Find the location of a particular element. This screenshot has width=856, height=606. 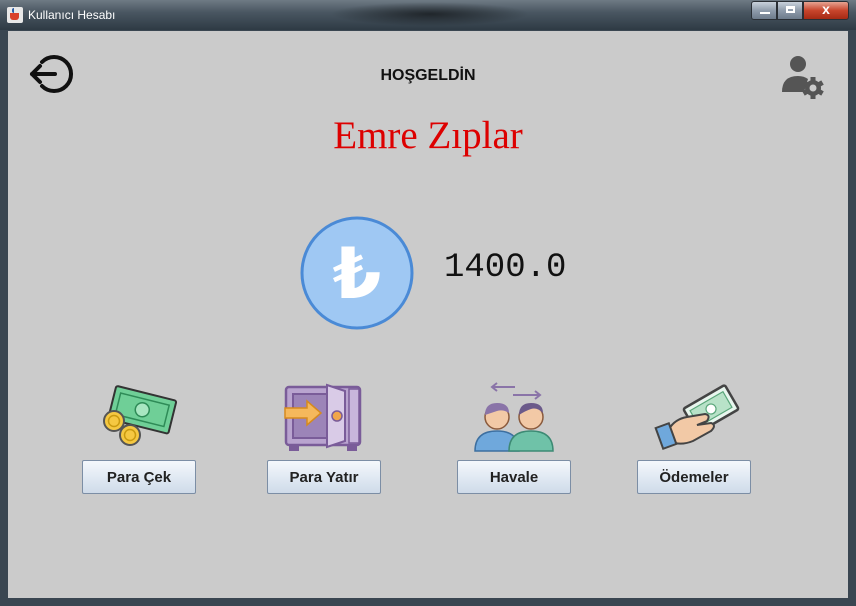

withdraw-button: Para Çek is located at coordinates (139, 477).